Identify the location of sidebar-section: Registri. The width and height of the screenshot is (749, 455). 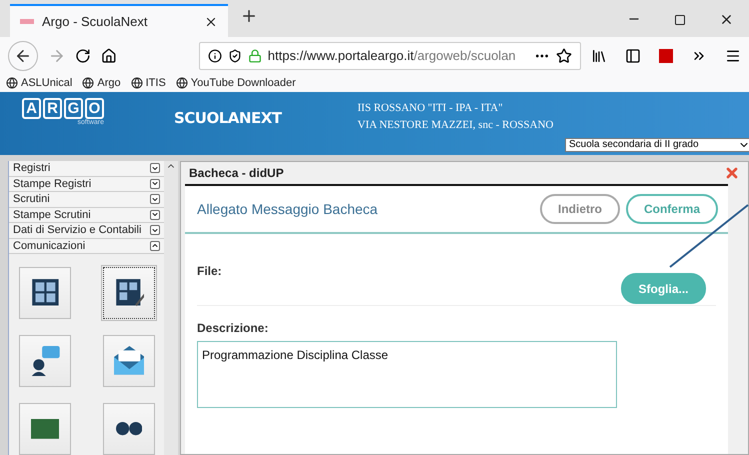
(86, 168).